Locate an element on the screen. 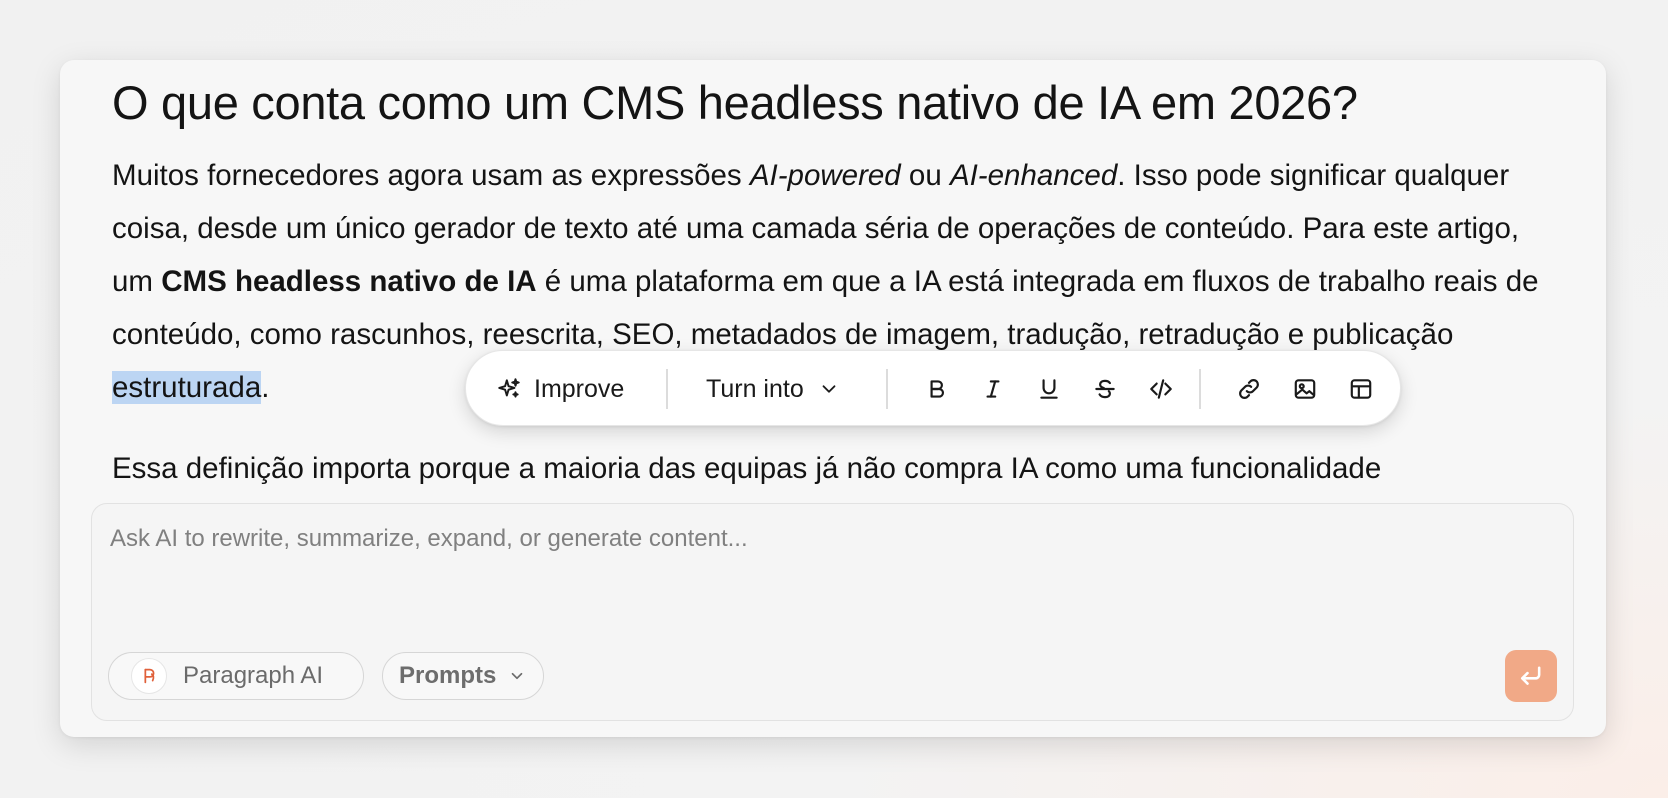 This screenshot has width=1668, height=798. bold-button is located at coordinates (937, 389).